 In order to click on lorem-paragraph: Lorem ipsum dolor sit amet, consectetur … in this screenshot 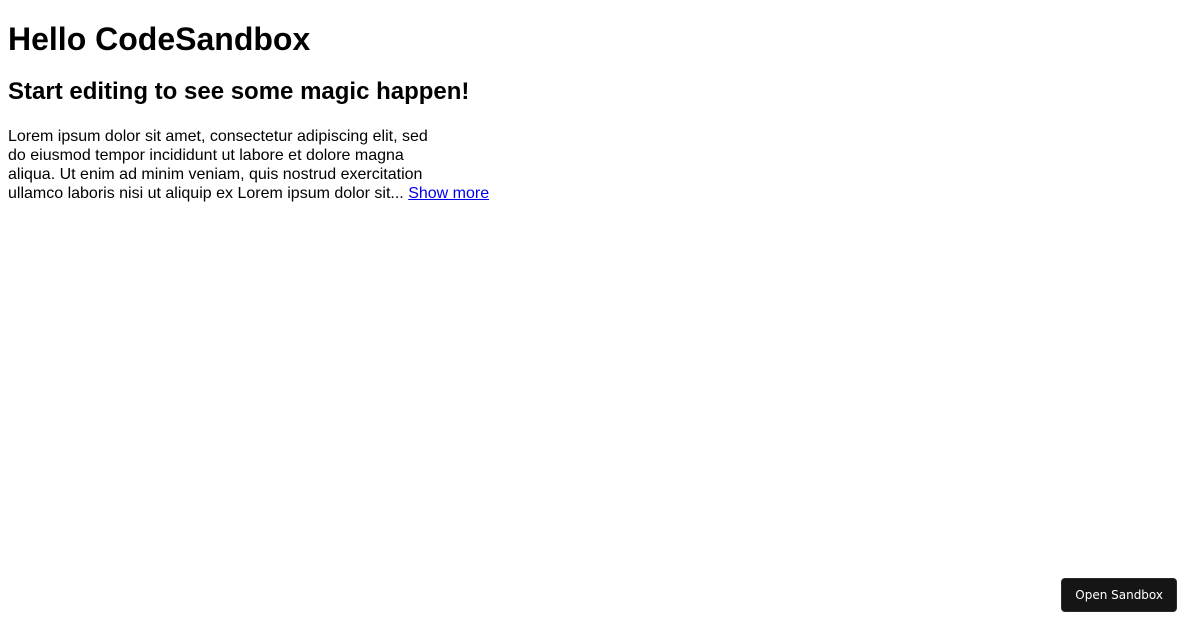, I will do `click(248, 165)`.